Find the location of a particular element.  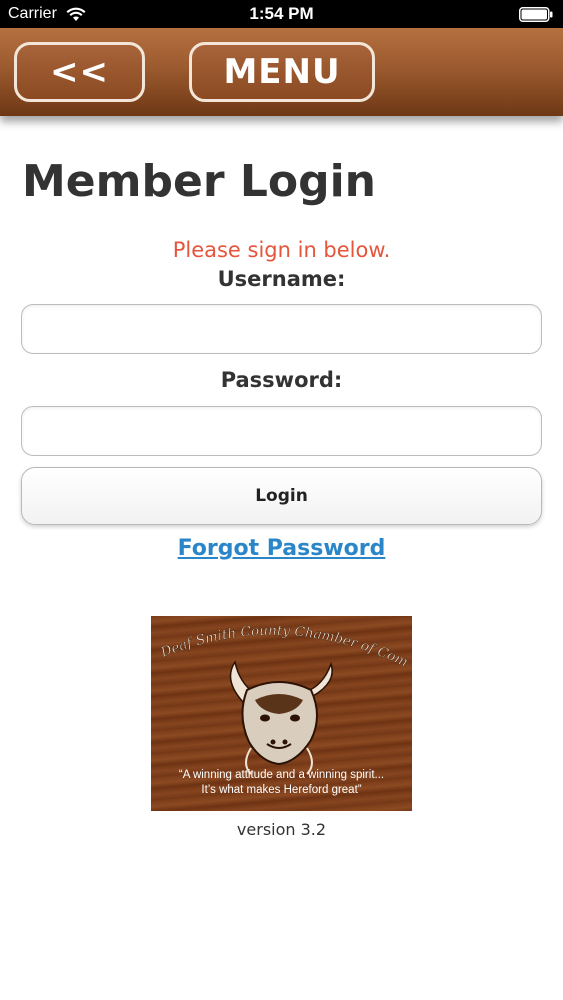

svg-text:Deaf Smith County Chamber of C: Deaf Smith County Chamber of Commerce is located at coordinates (280, 643).